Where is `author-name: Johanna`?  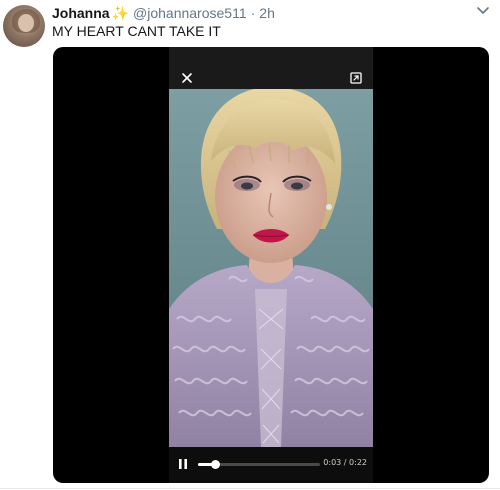
author-name: Johanna is located at coordinates (81, 13).